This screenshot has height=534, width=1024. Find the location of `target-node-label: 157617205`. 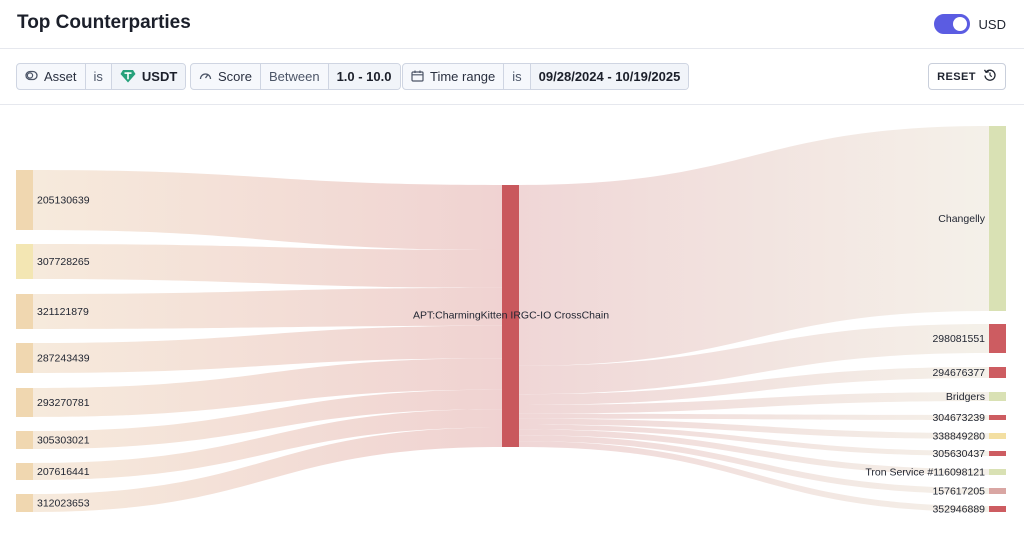

target-node-label: 157617205 is located at coordinates (958, 492).